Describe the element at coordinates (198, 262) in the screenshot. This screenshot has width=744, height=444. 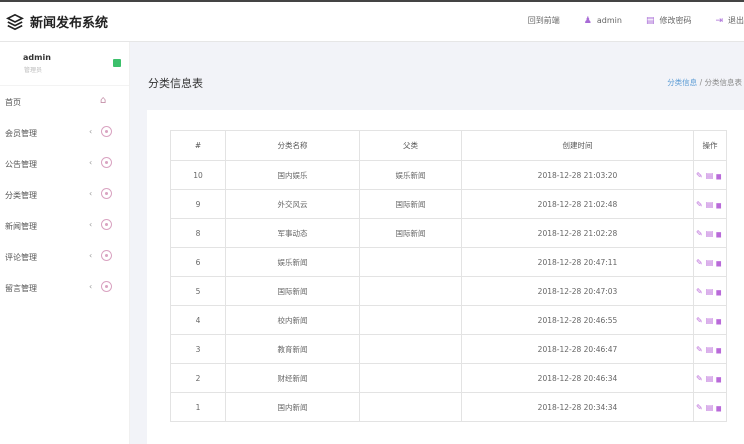
I see `cell-id: 6` at that location.